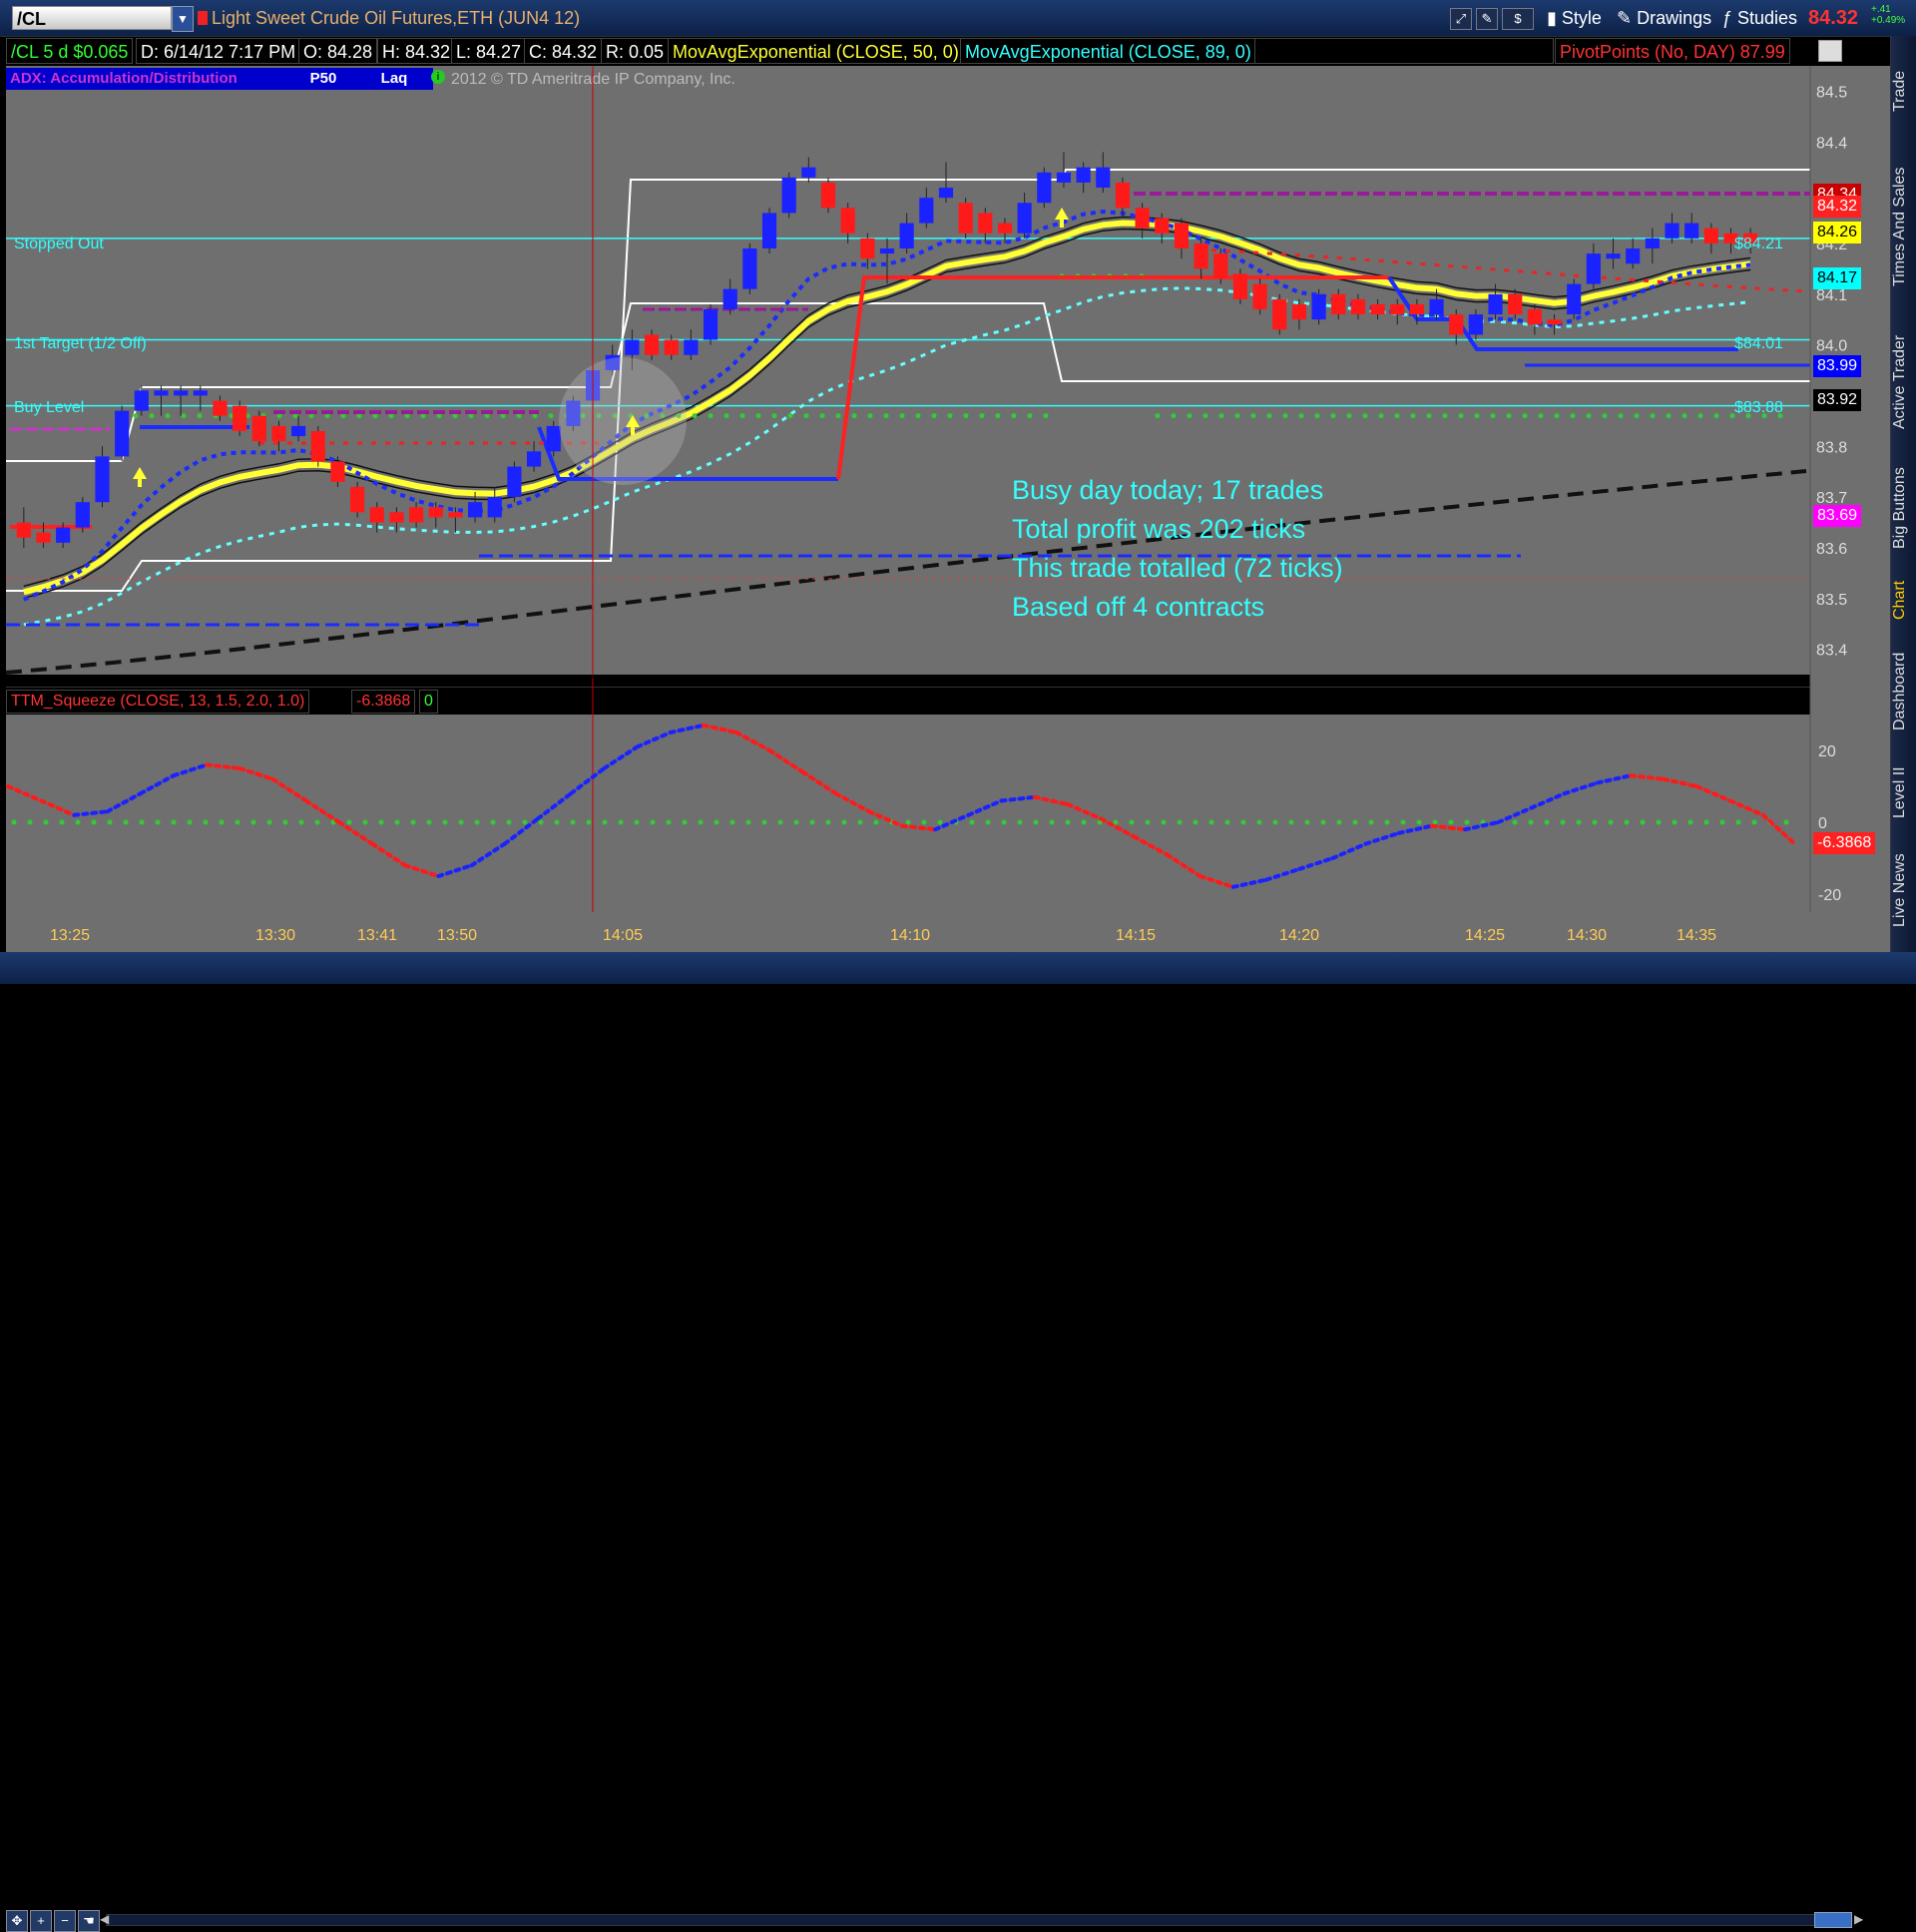 The width and height of the screenshot is (1916, 1932). I want to click on zoom-out-icon: −, so click(65, 1921).